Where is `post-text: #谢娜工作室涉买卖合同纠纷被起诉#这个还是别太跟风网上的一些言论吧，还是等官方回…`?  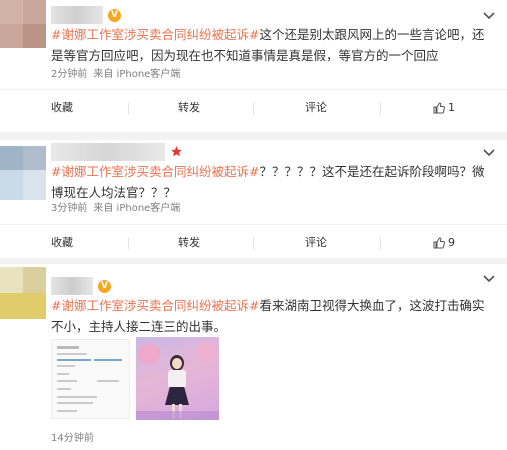
post-text: #谢娜工作室涉买卖合同纠纷被起诉#这个还是别太跟风网上的一些言论吧，还是等官方回… is located at coordinates (271, 45).